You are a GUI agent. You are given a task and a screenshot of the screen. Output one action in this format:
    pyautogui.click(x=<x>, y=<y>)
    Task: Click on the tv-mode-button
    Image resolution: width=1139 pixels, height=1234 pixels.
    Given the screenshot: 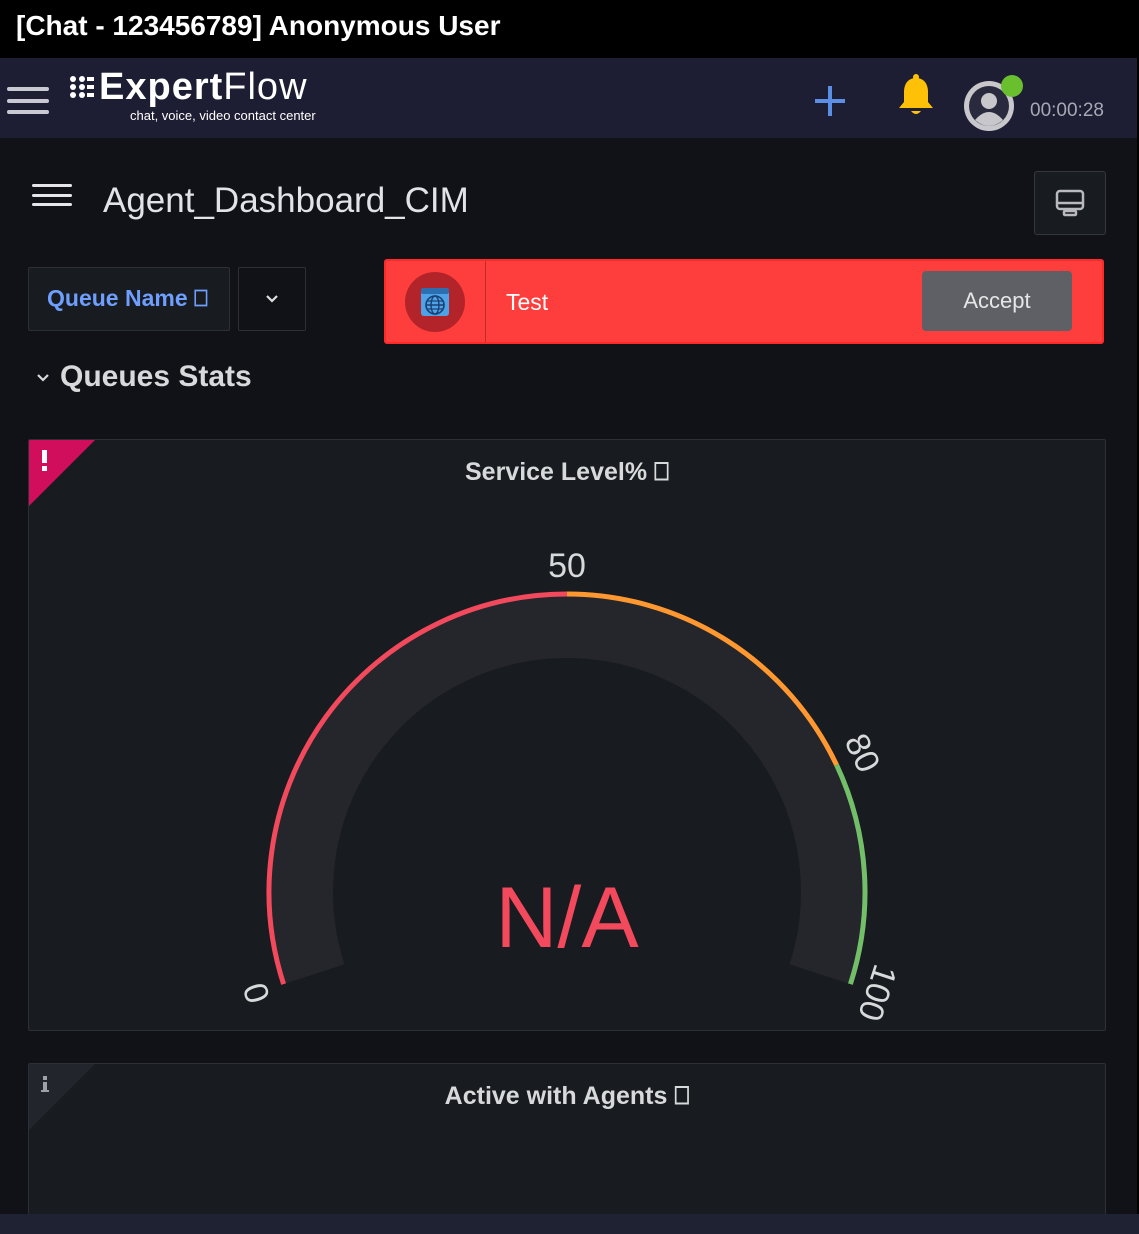 What is the action you would take?
    pyautogui.click(x=1070, y=203)
    